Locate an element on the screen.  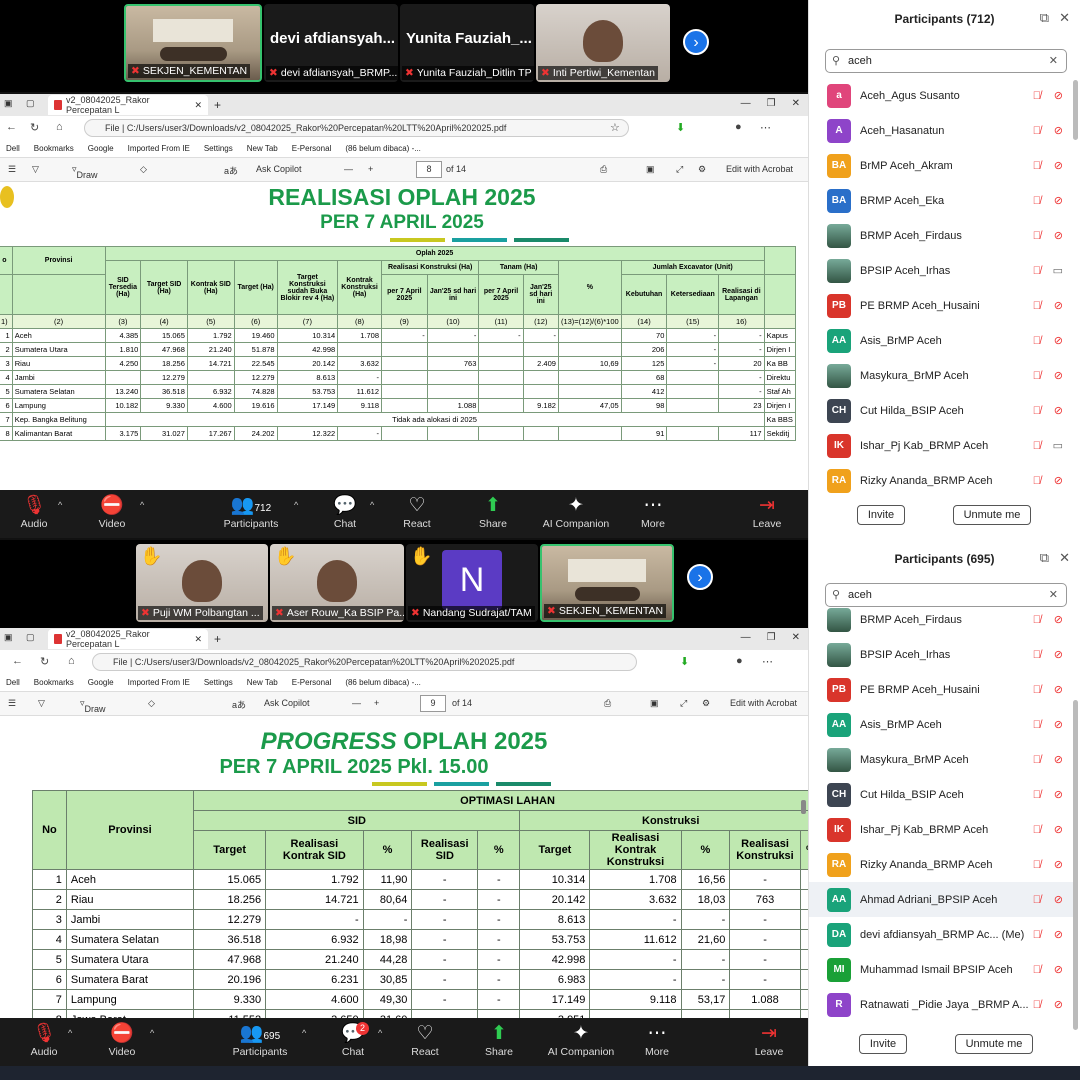
leave-button: ⇥ Leave is located at coordinates (767, 512).